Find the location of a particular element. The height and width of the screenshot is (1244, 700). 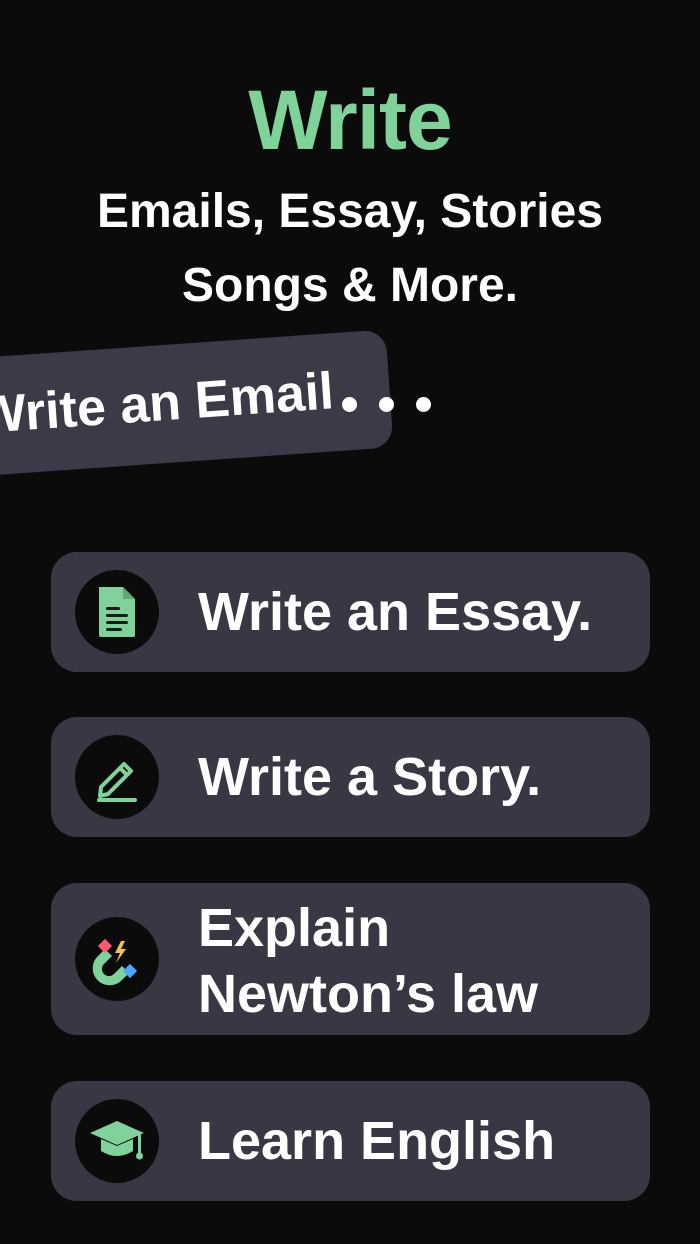

card-label-line2: Newton’s law is located at coordinates (368, 994).